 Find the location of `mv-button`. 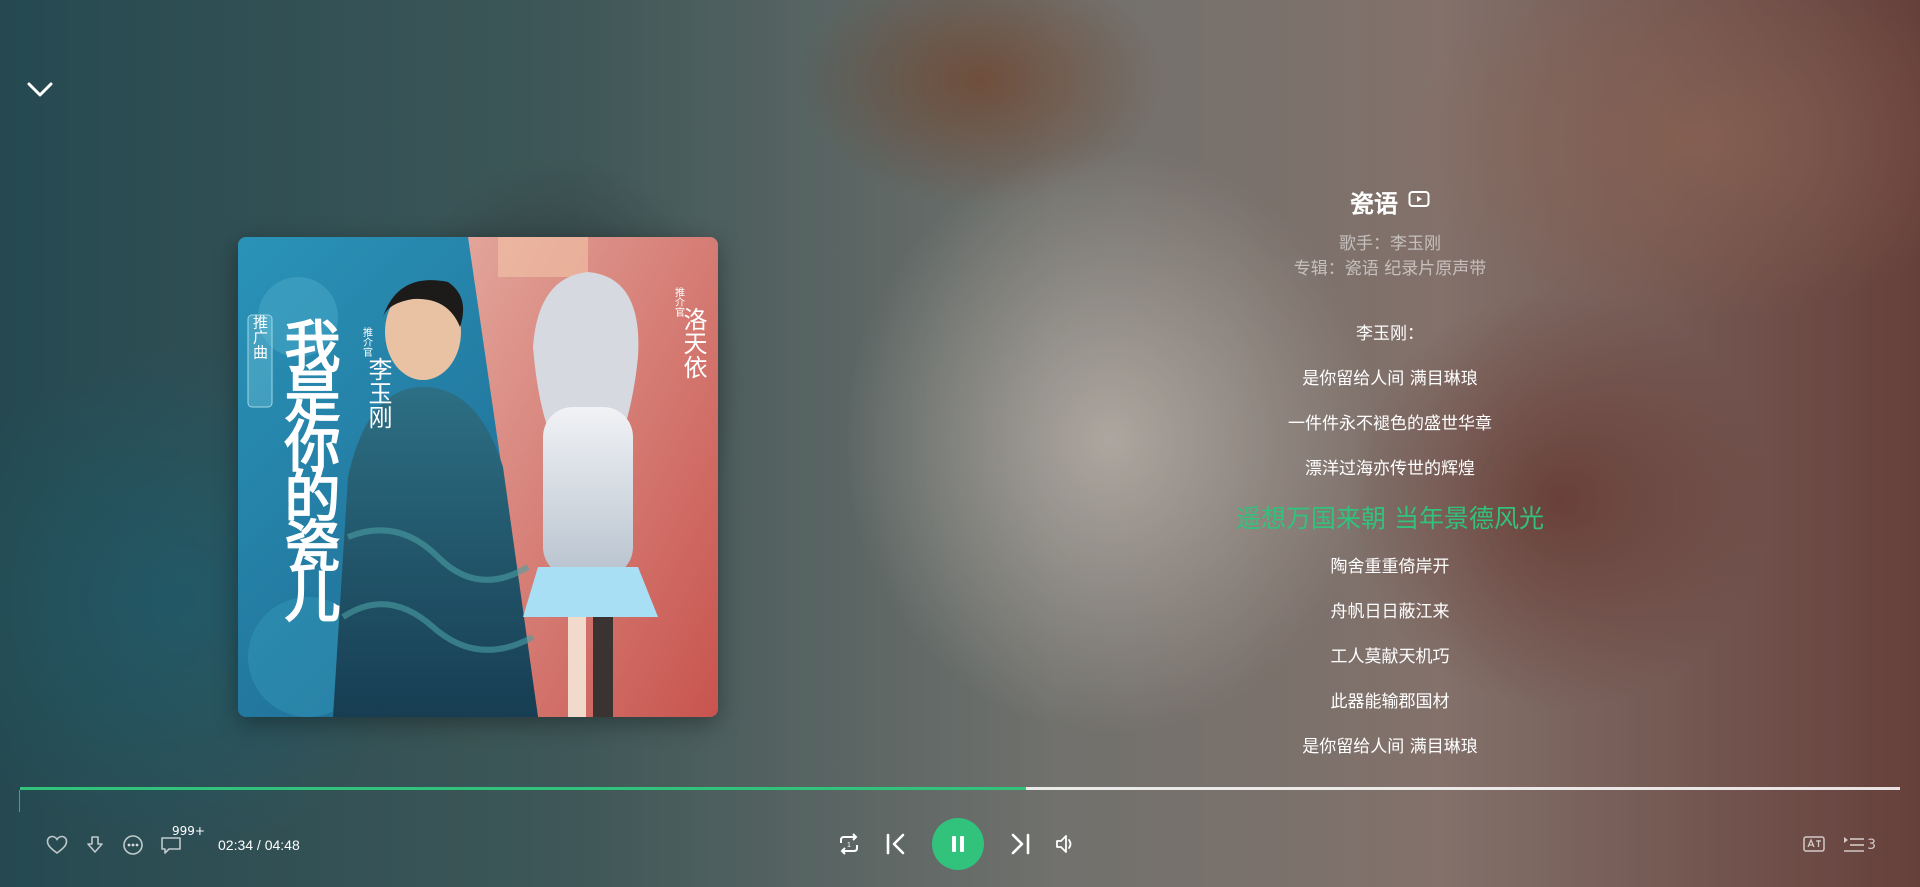

mv-button is located at coordinates (1419, 201).